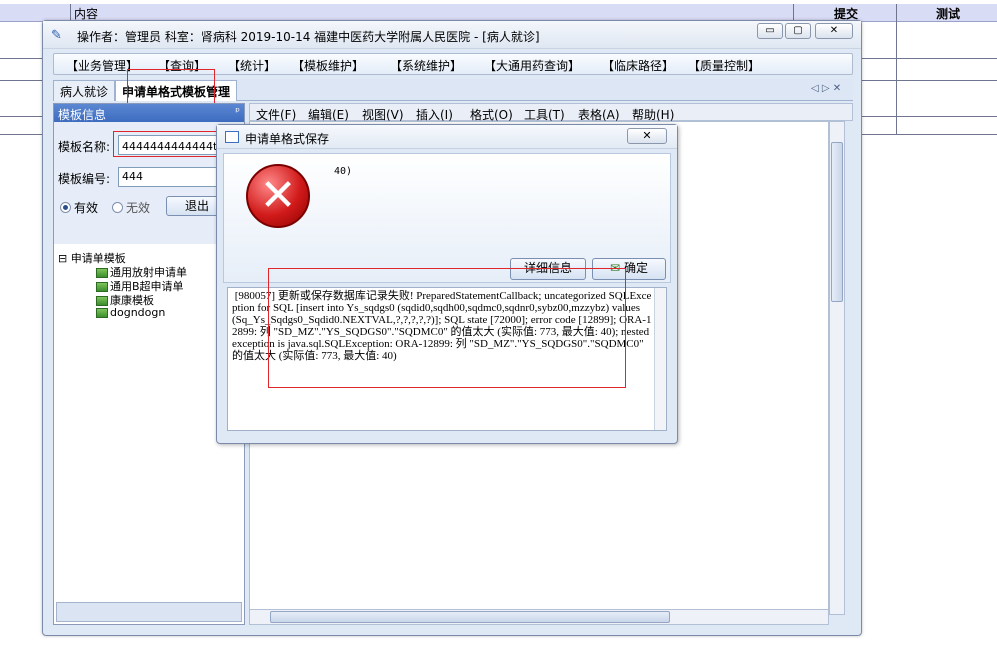  What do you see at coordinates (798, 31) in the screenshot?
I see `maximize-button: ▢` at bounding box center [798, 31].